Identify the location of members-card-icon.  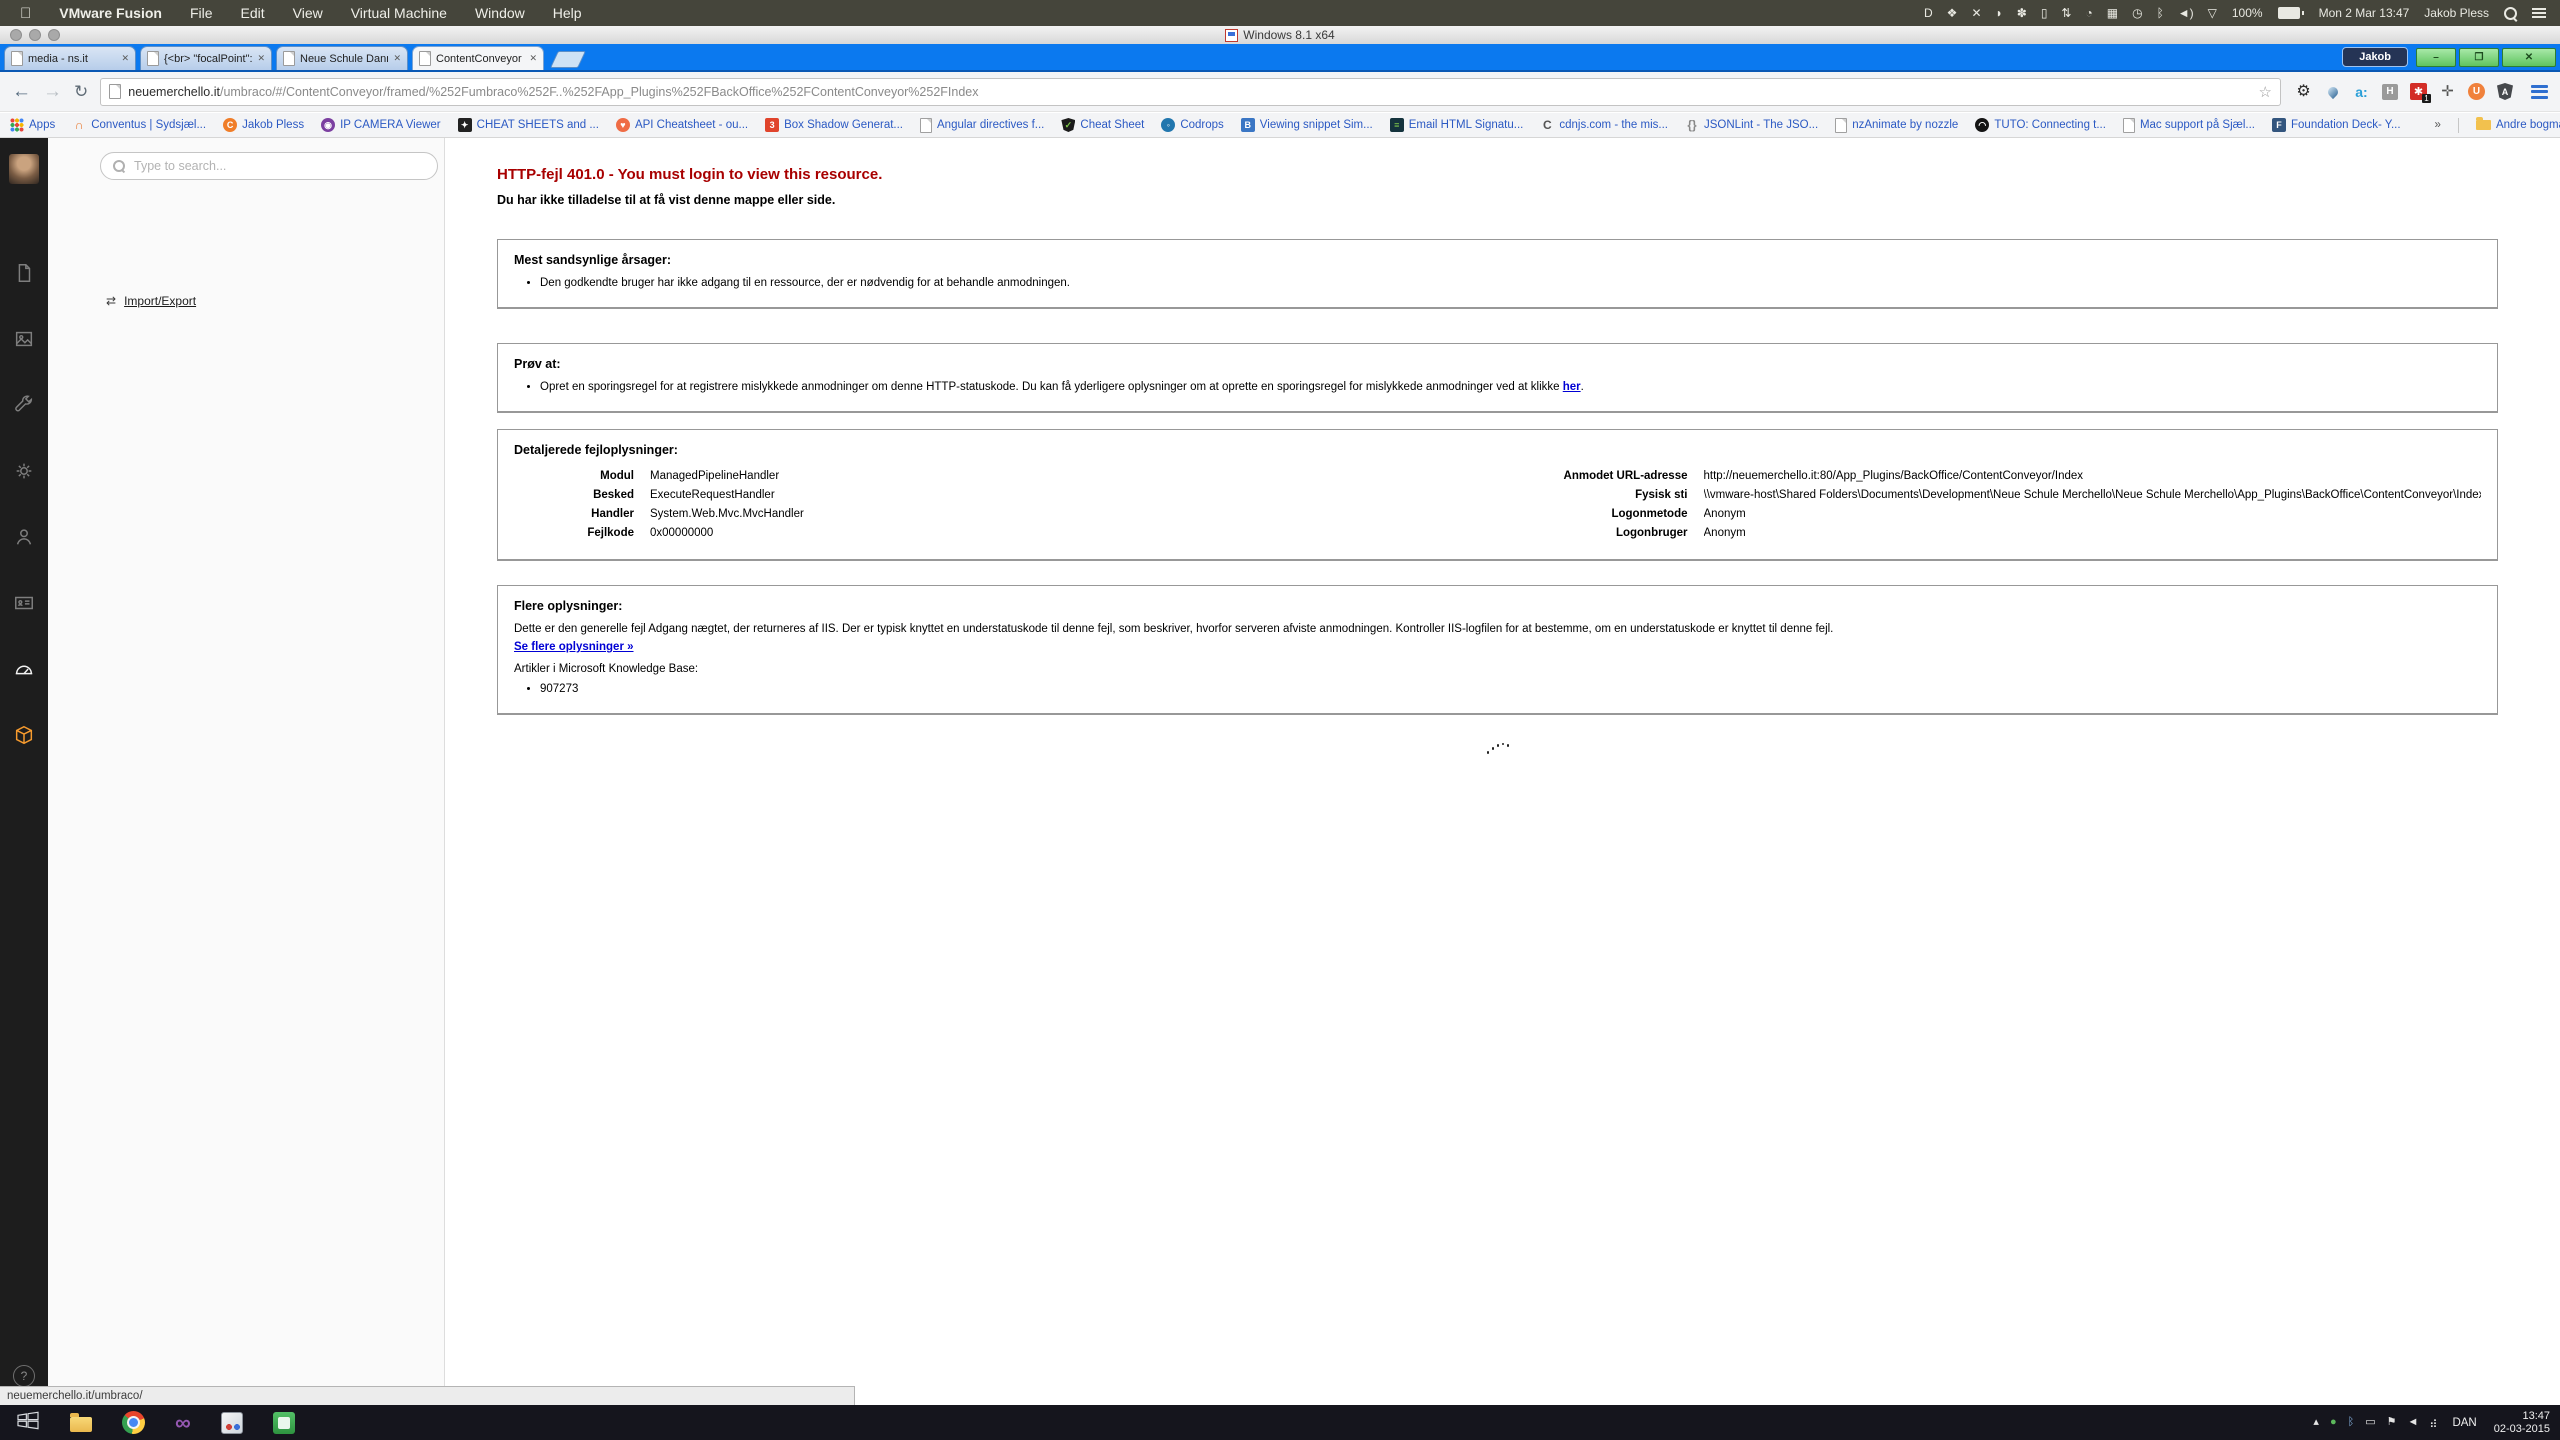
(24, 603).